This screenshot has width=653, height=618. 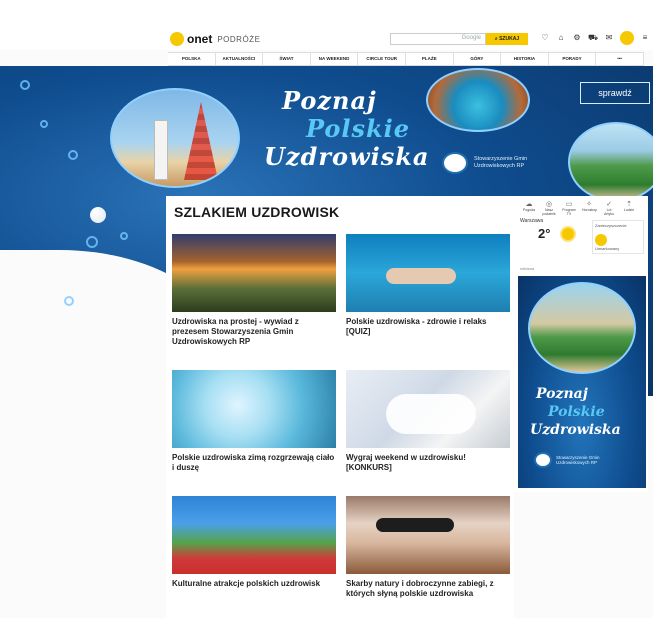 What do you see at coordinates (561, 39) in the screenshot?
I see `cart-icon: ⌂` at bounding box center [561, 39].